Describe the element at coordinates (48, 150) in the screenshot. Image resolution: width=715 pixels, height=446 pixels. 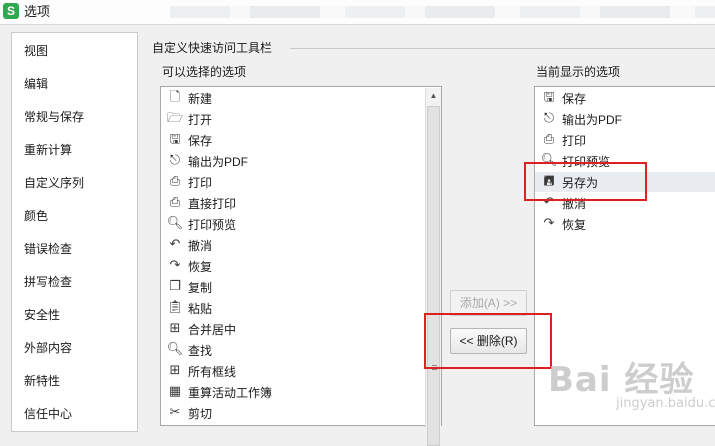
I see `sidebar-item: 重新计算` at that location.